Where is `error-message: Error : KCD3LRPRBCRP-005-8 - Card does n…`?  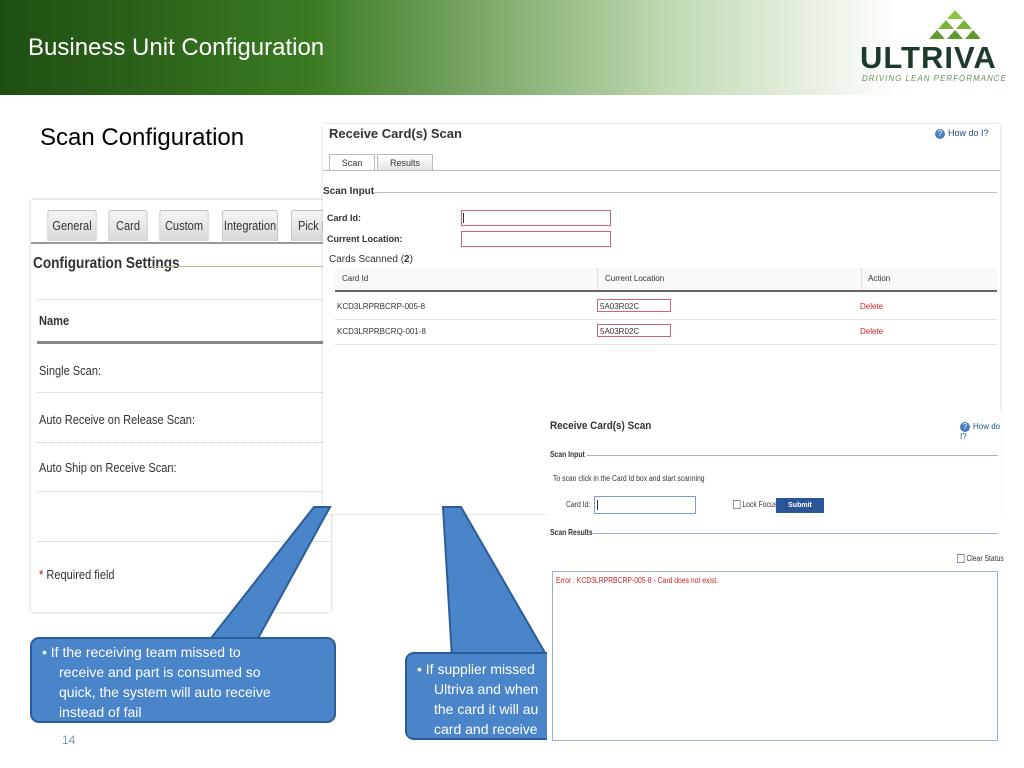 error-message: Error : KCD3LRPRBCRP-005-8 - Card does n… is located at coordinates (637, 580).